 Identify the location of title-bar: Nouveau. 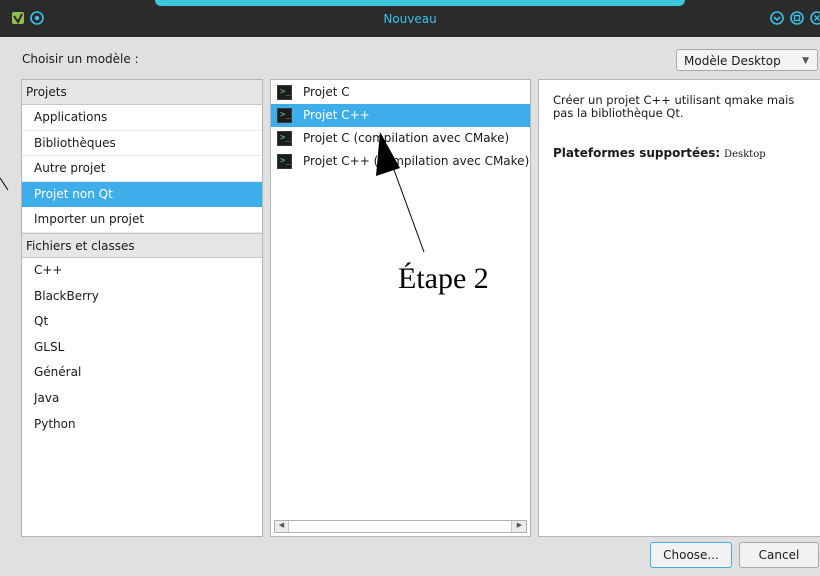
(410, 18).